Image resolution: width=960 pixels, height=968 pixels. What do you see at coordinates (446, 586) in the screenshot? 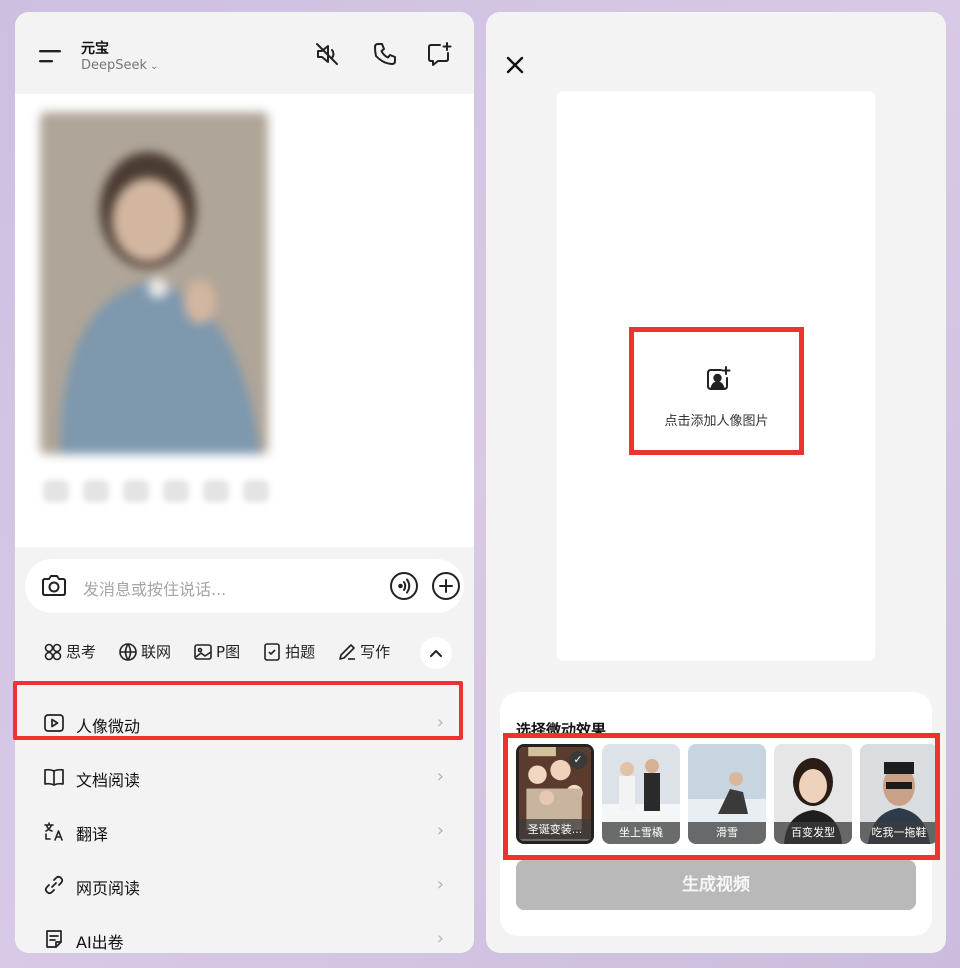
I see `plus-icon` at bounding box center [446, 586].